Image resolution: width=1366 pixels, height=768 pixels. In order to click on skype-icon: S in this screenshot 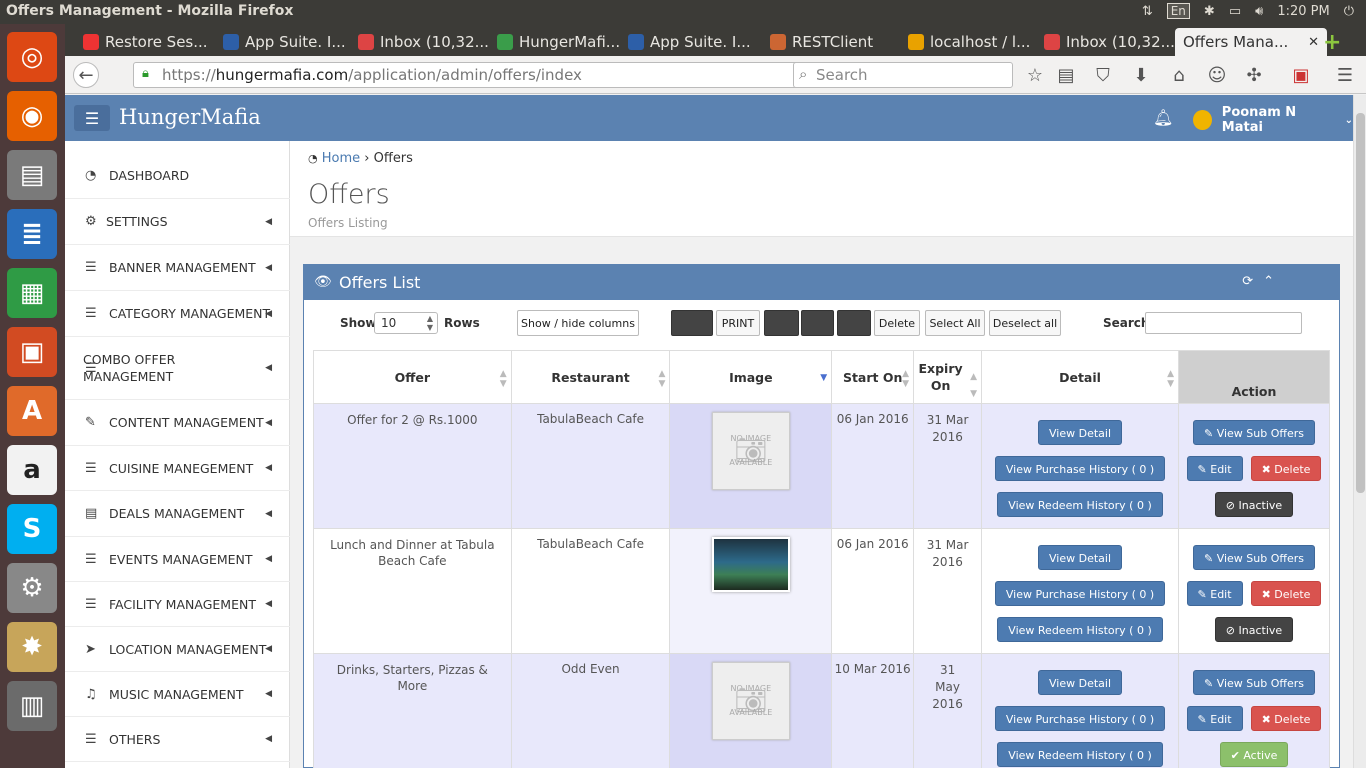, I will do `click(32, 529)`.